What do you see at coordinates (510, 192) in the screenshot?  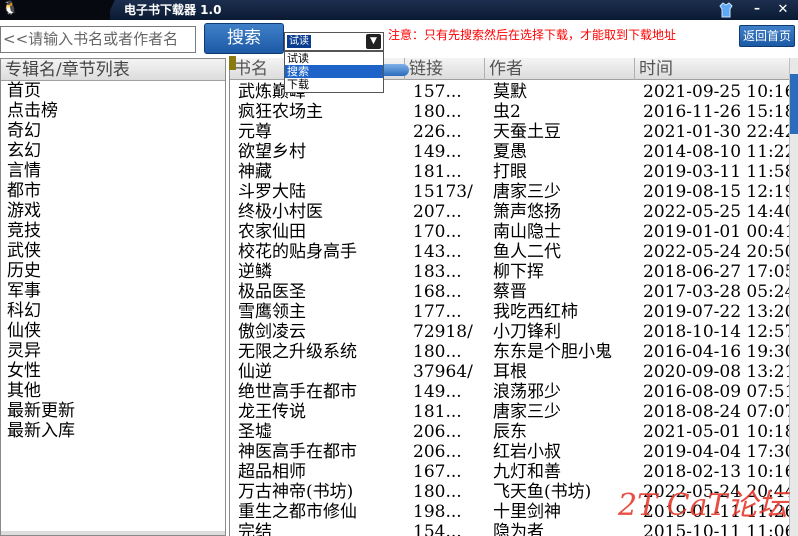 I see `table-row: 斗罗大陆 15173/唐家三少 2019-08-15 12:19` at bounding box center [510, 192].